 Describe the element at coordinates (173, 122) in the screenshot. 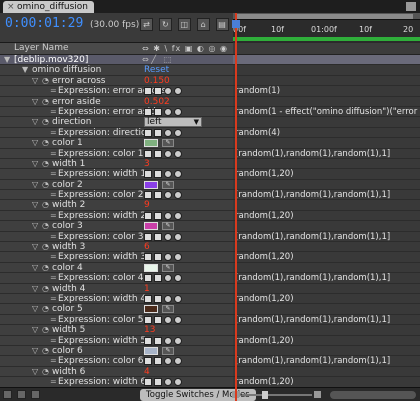

I see `direction-select: left ▼` at that location.